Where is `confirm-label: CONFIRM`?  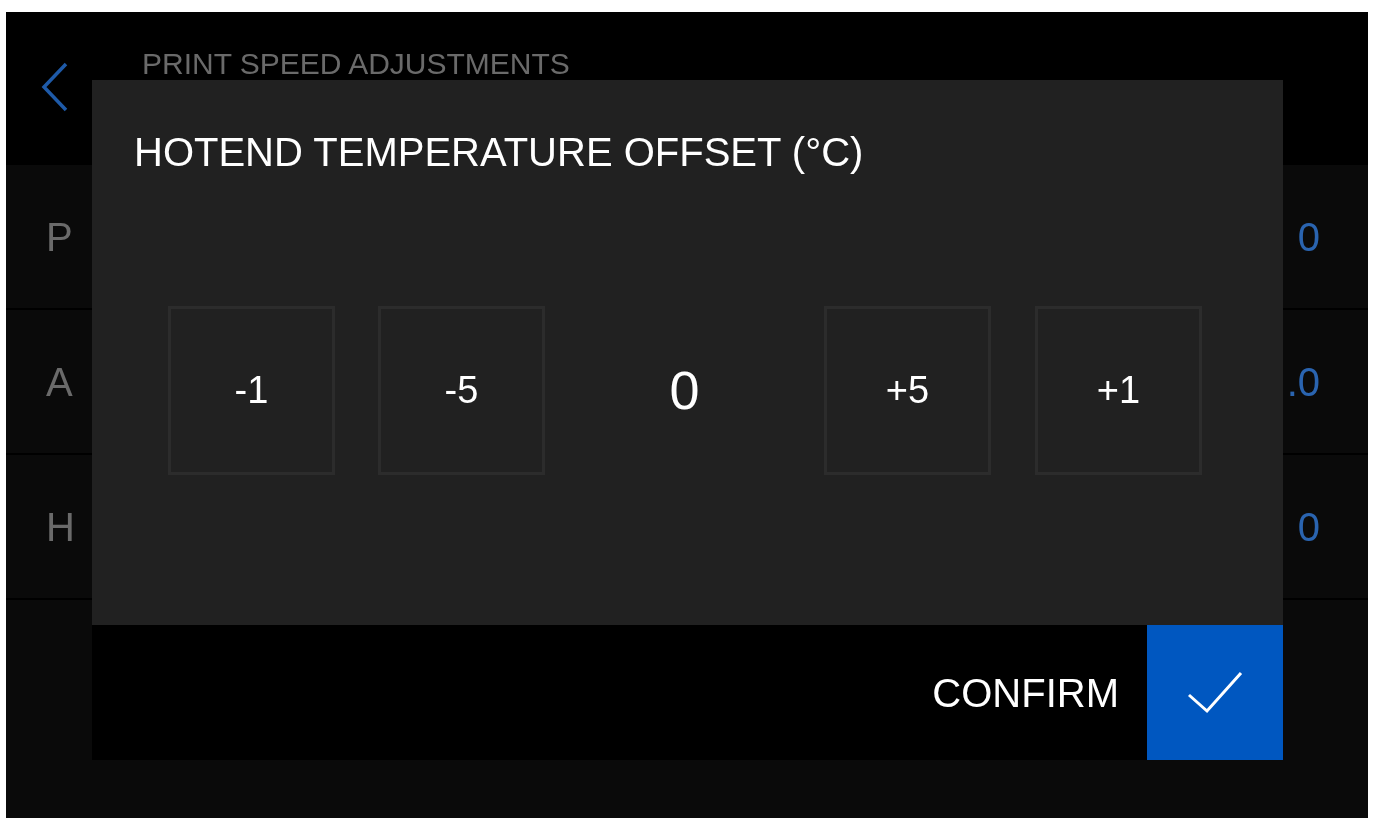
confirm-label: CONFIRM is located at coordinates (1025, 693).